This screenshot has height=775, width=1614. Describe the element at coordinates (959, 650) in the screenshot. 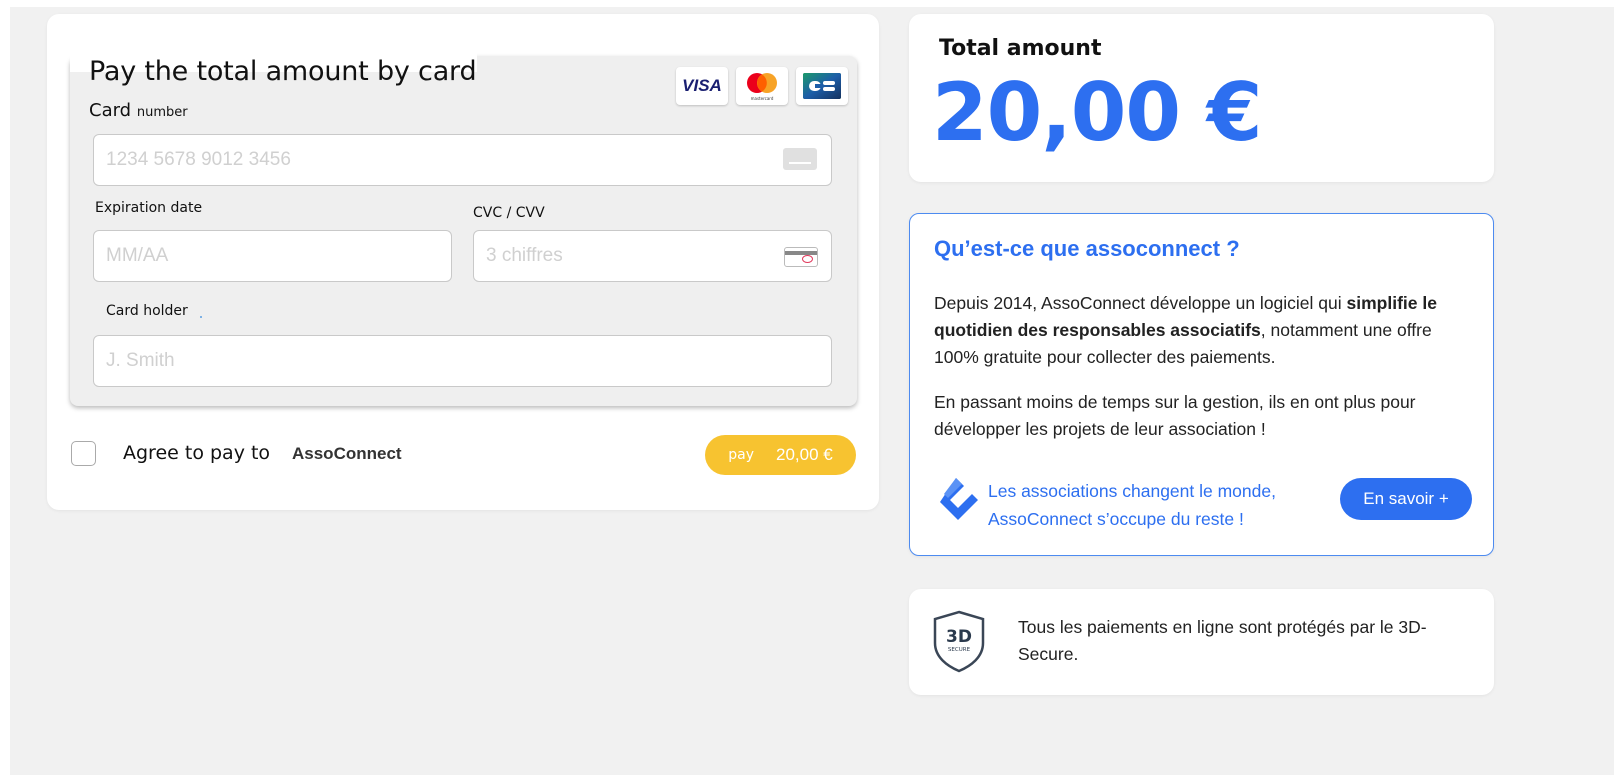

I see `svg-text: SECURE` at that location.